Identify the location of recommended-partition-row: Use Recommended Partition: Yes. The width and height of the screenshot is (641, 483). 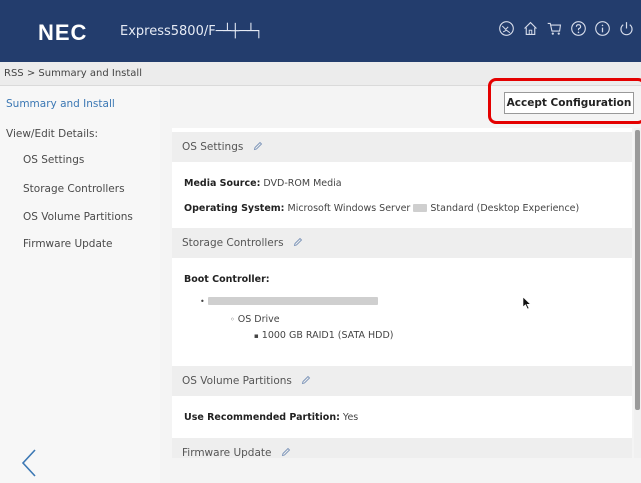
(271, 417).